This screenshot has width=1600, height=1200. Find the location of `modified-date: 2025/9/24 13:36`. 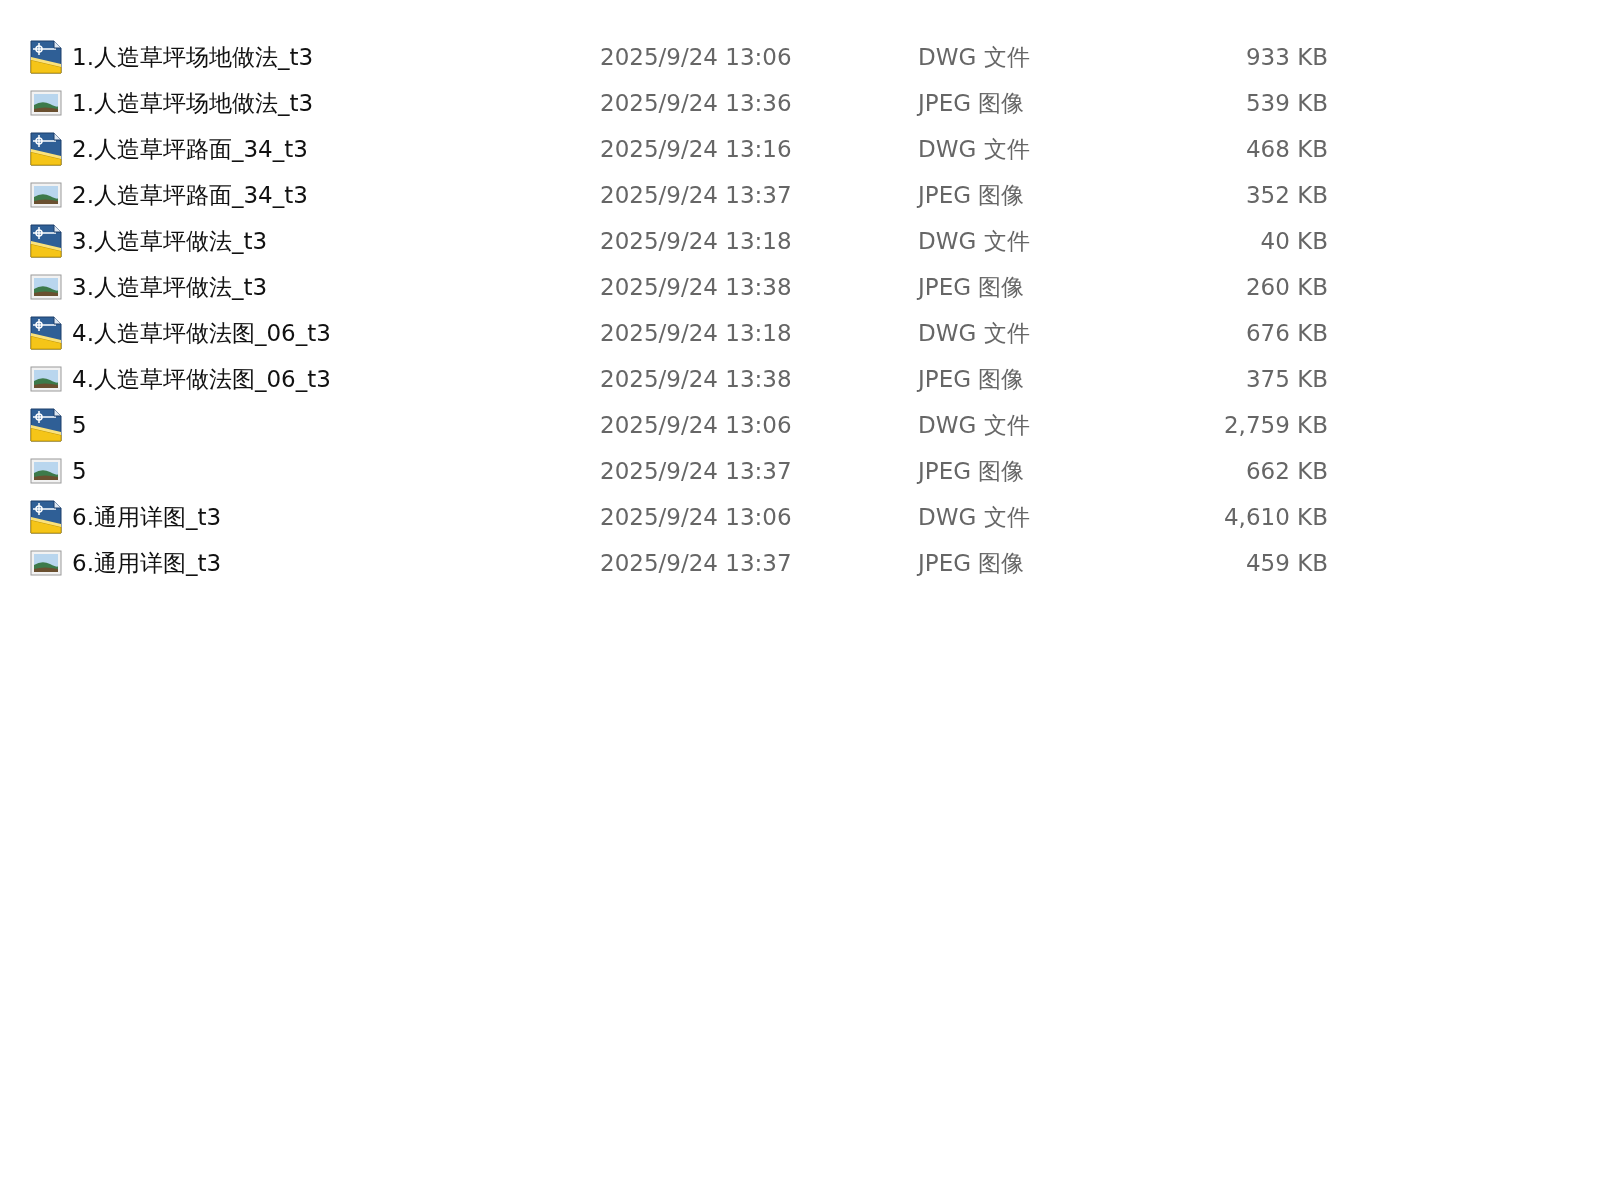

modified-date: 2025/9/24 13:36 is located at coordinates (696, 103).